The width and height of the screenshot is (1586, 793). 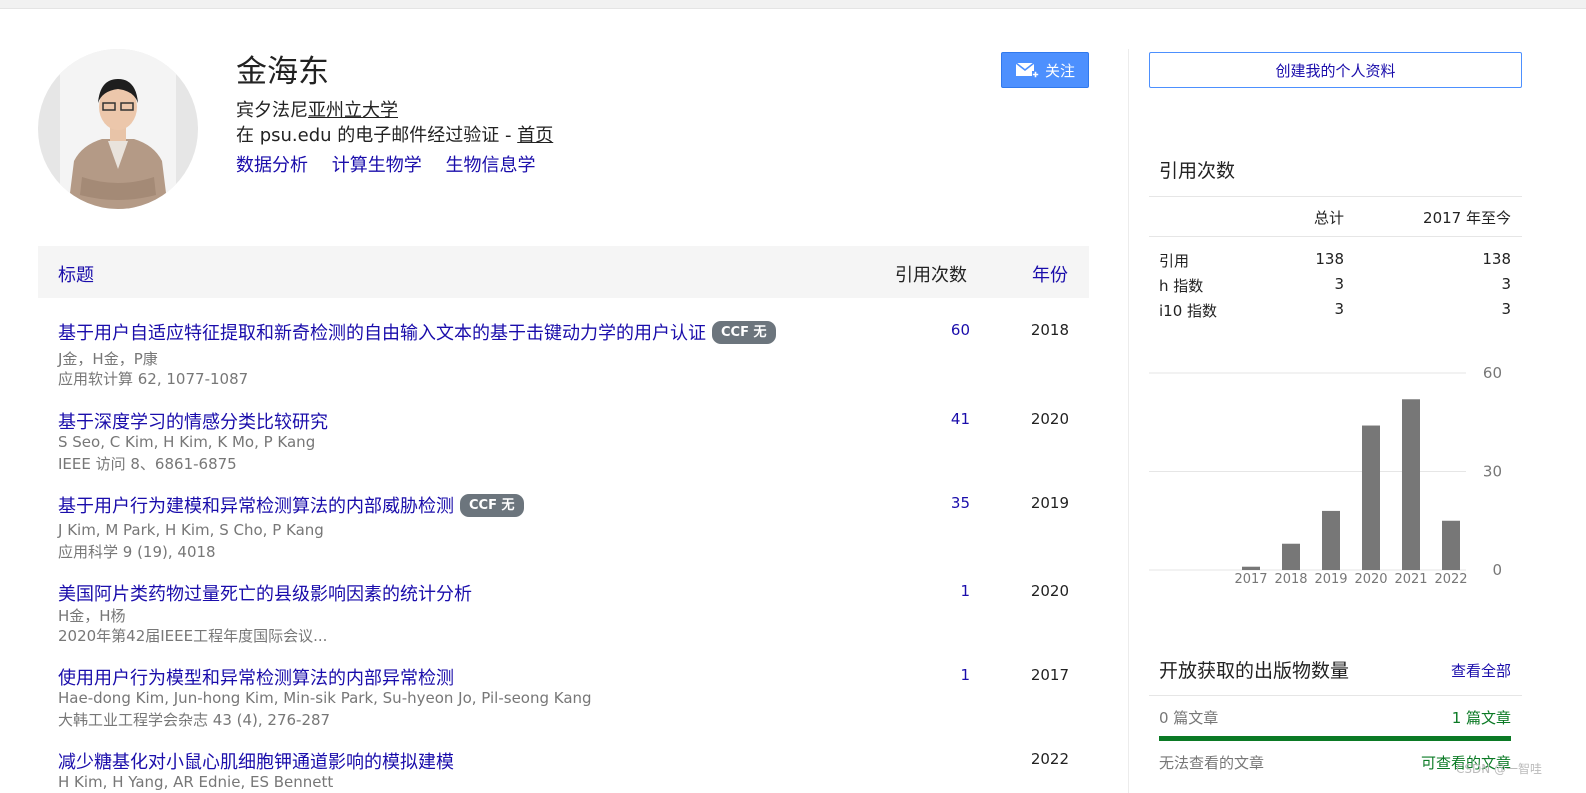 I want to click on chart-x-tick-label: 2020, so click(x=1370, y=579).